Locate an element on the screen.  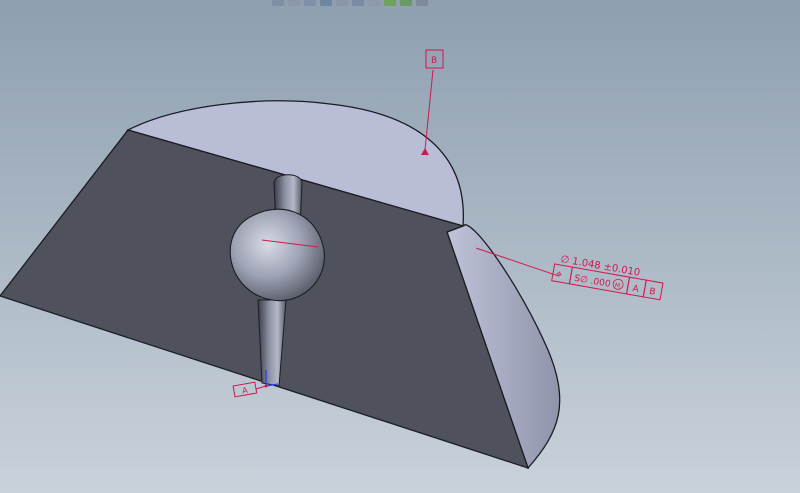
datum-a-label: A is located at coordinates (244, 391).